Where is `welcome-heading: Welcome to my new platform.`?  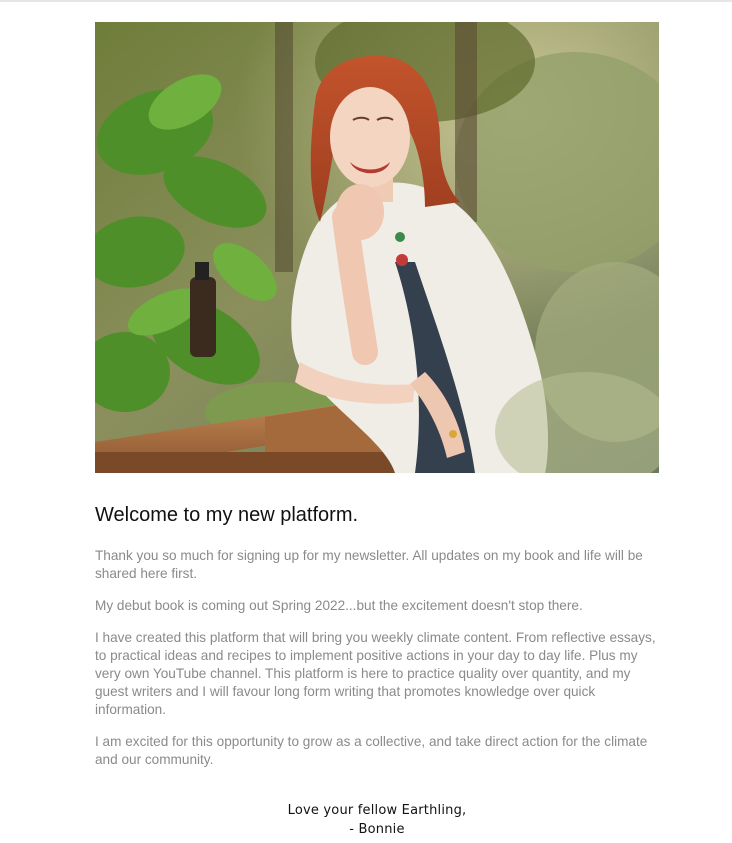 welcome-heading: Welcome to my new platform. is located at coordinates (227, 515).